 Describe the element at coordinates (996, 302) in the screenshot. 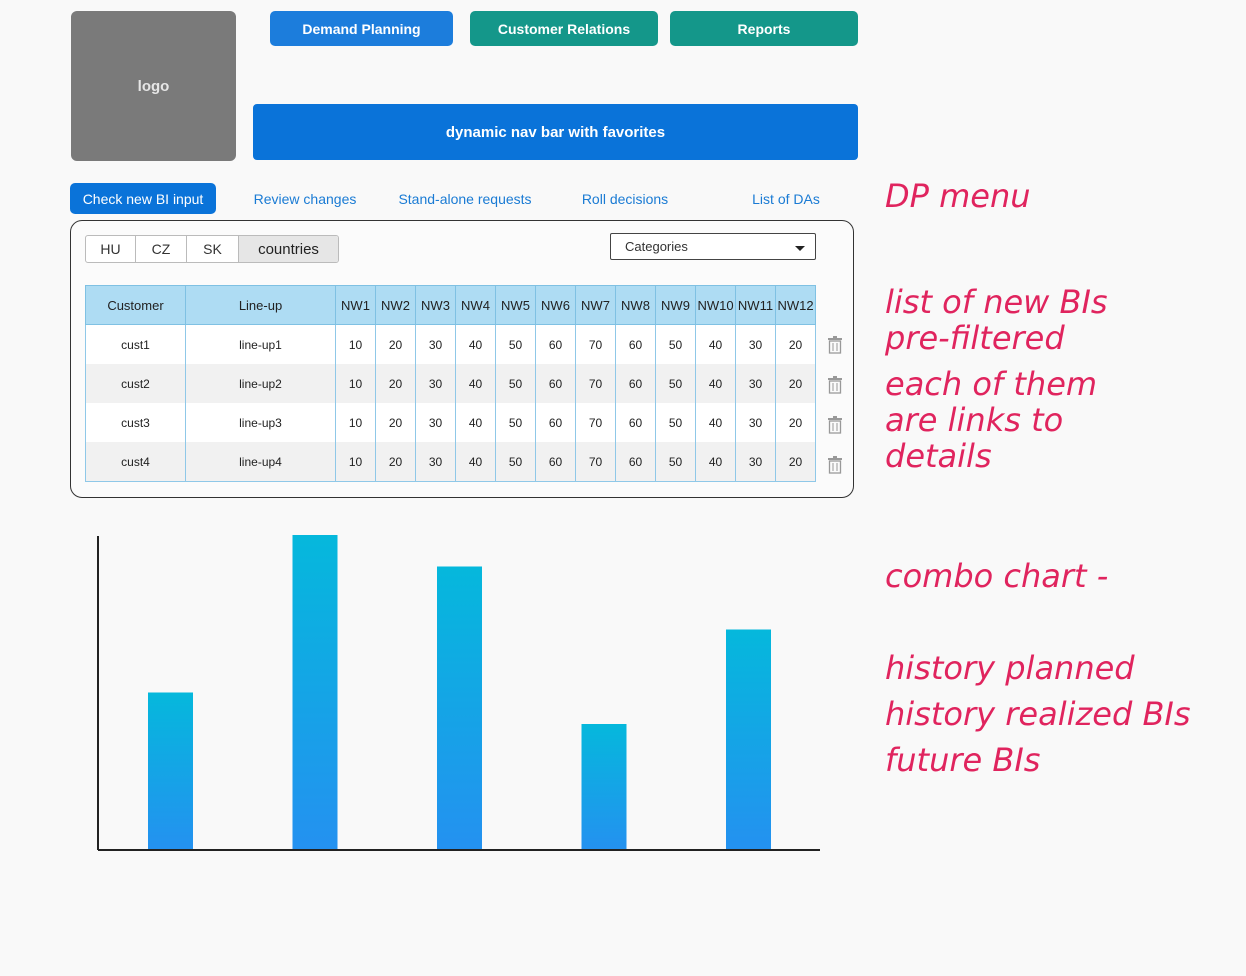

I see `note-list-line1: list of new BIs` at that location.